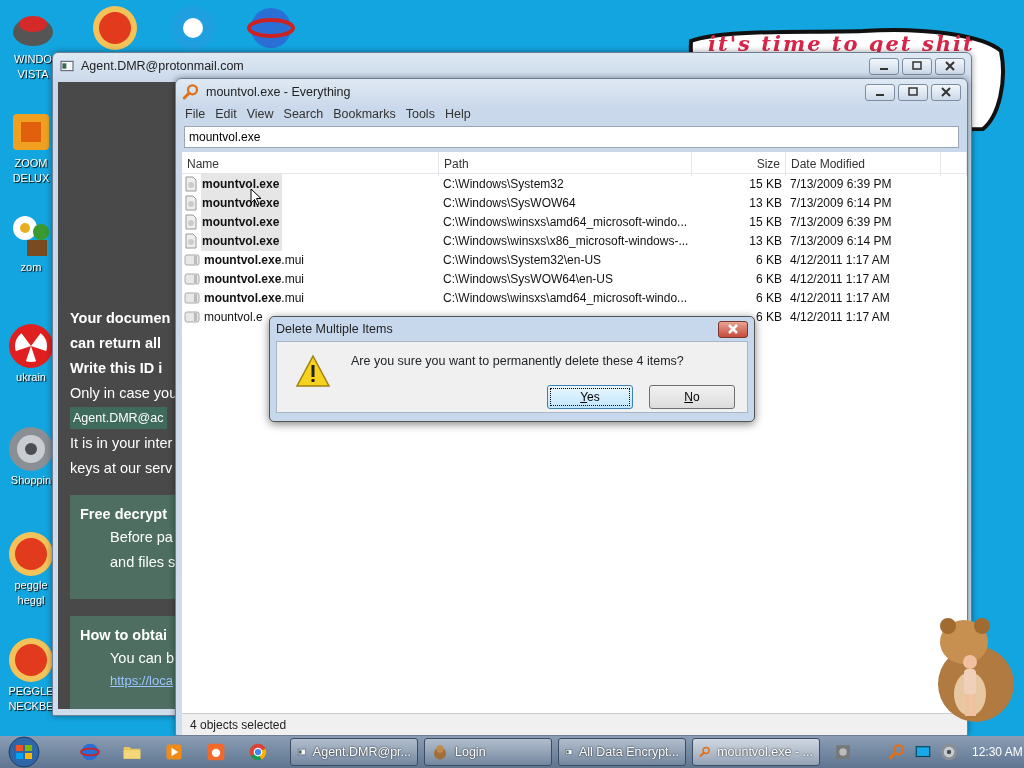 This screenshot has height=768, width=1024. Describe the element at coordinates (67, 66) in the screenshot. I see `window-icon` at that location.